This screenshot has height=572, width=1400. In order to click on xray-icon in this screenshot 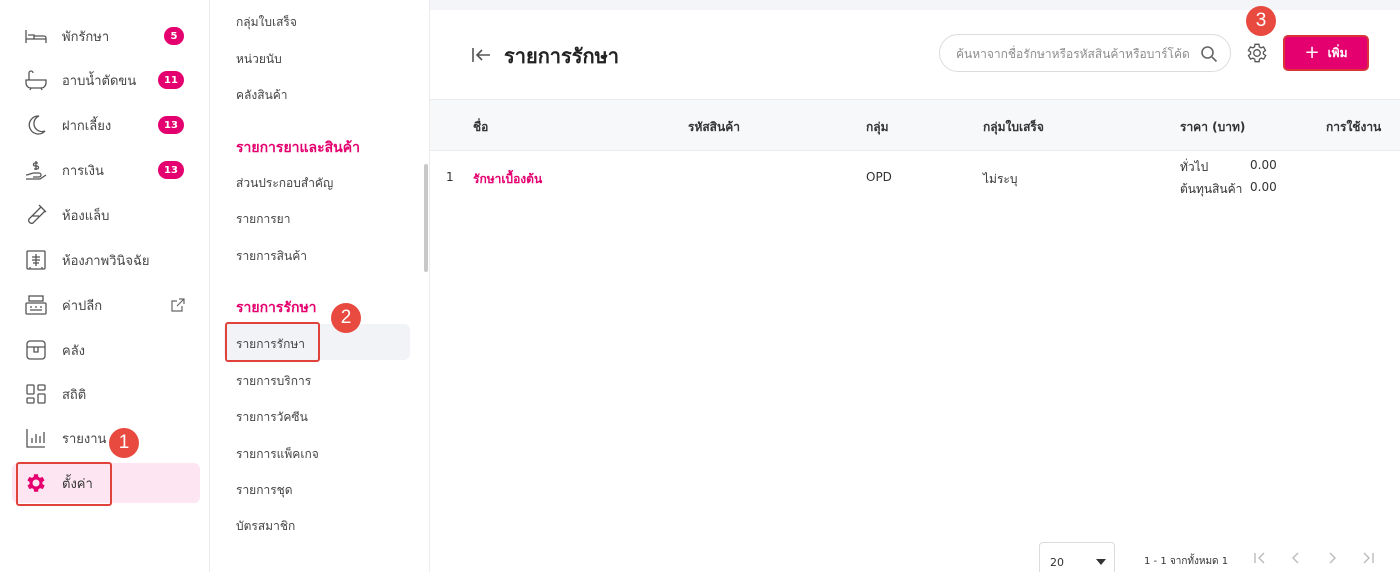, I will do `click(36, 260)`.